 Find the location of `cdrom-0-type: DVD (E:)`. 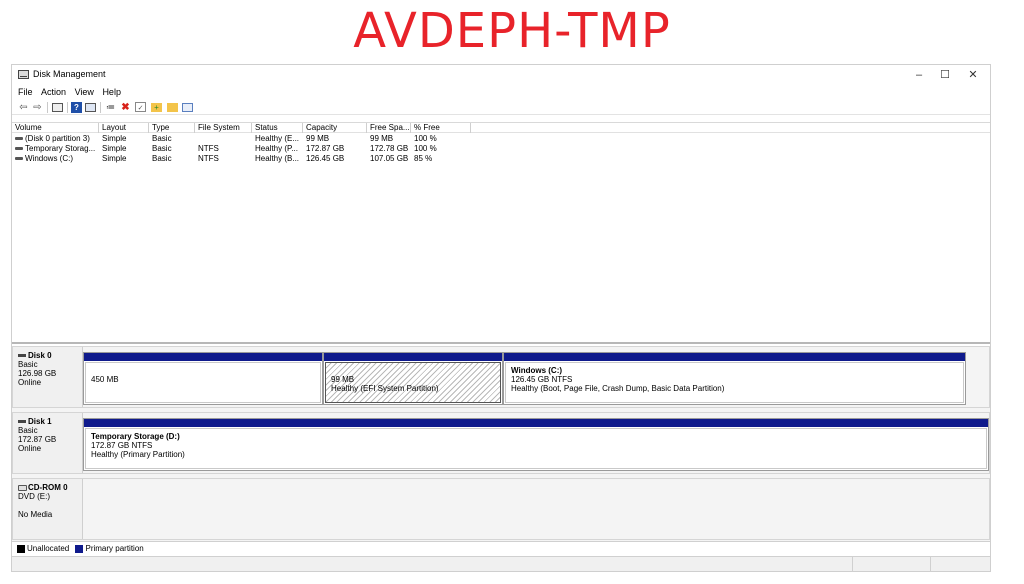

cdrom-0-type: DVD (E:) is located at coordinates (34, 496).